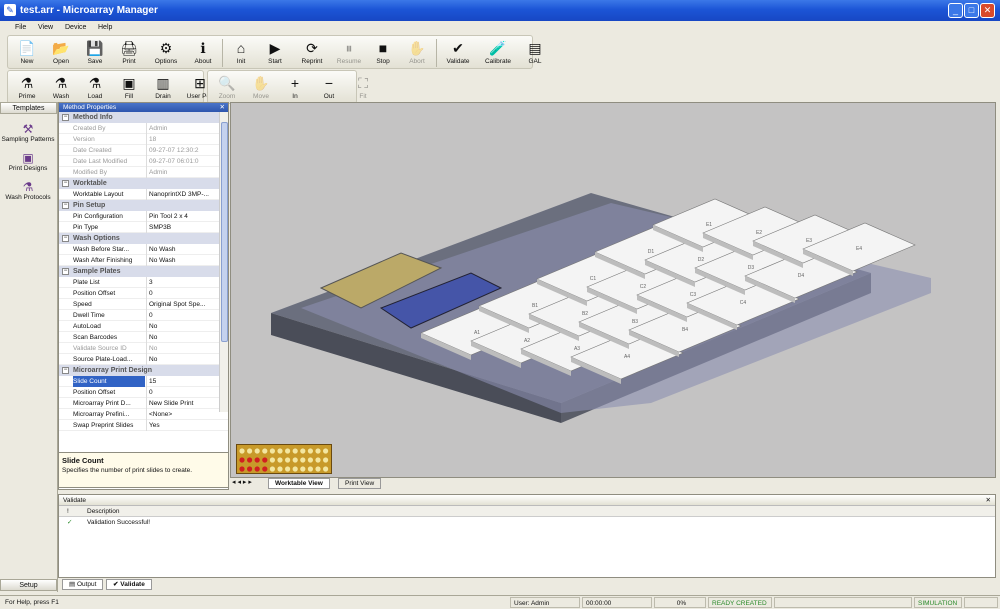  Describe the element at coordinates (143, 150) in the screenshot. I see `property-row: Date Created 09-27-07 12:30:2` at that location.